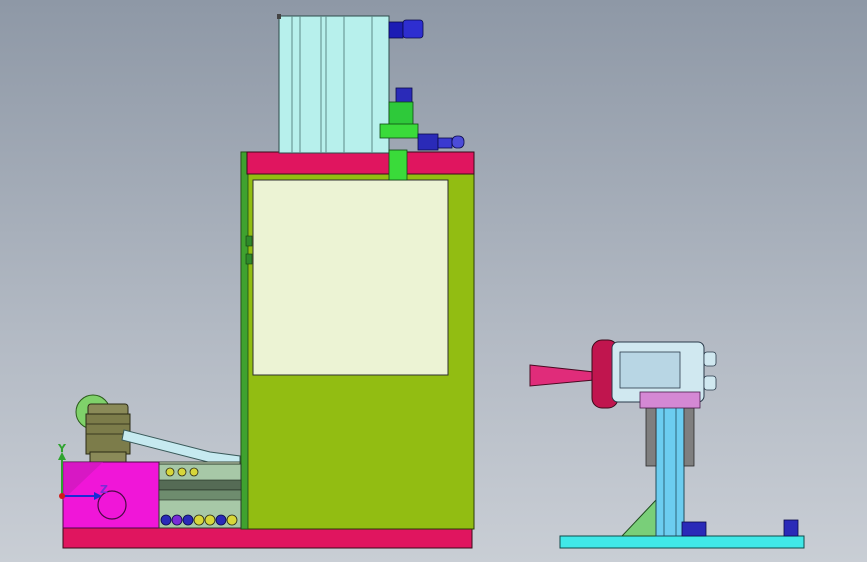 The image size is (867, 562). What do you see at coordinates (682, 542) in the screenshot?
I see `fixture-base-plate` at bounding box center [682, 542].